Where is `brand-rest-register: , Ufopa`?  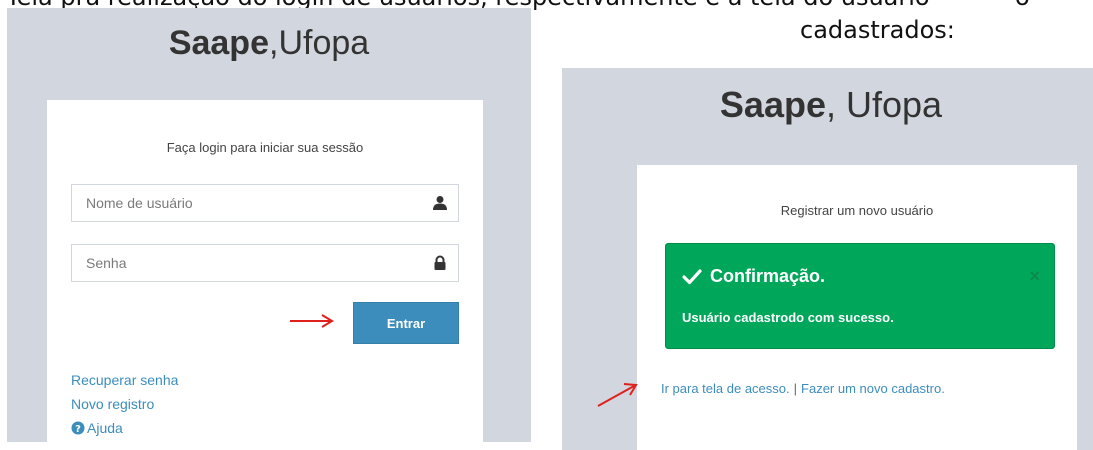
brand-rest-register: , Ufopa is located at coordinates (884, 104).